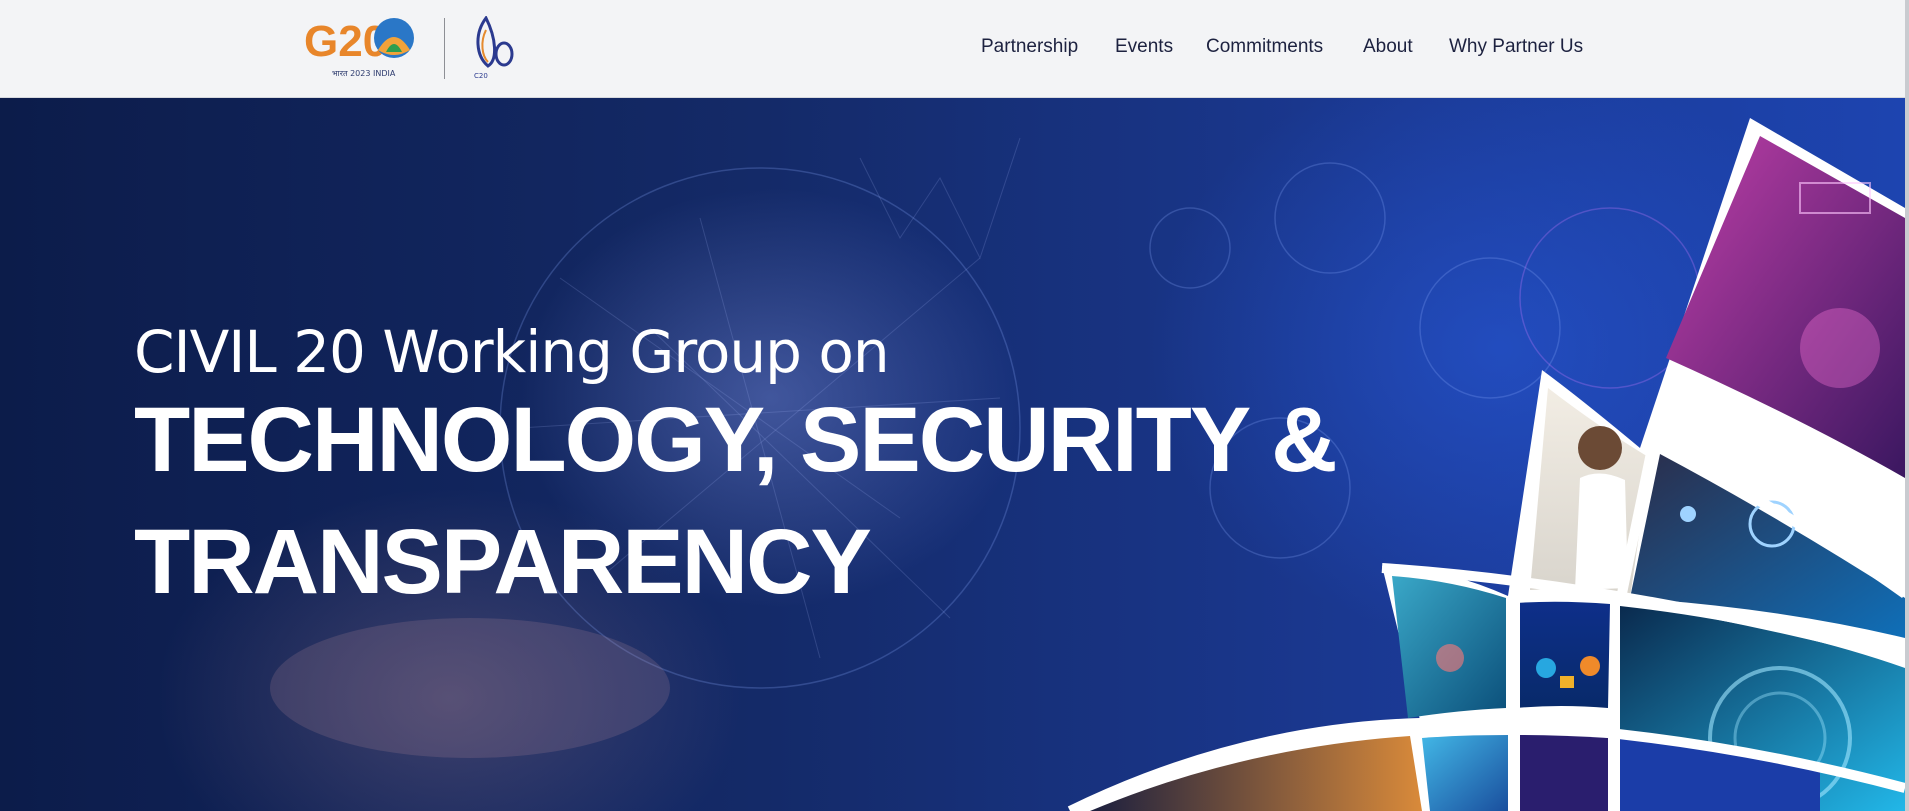  Describe the element at coordinates (1907, 405) in the screenshot. I see `page-scrollbar` at that location.